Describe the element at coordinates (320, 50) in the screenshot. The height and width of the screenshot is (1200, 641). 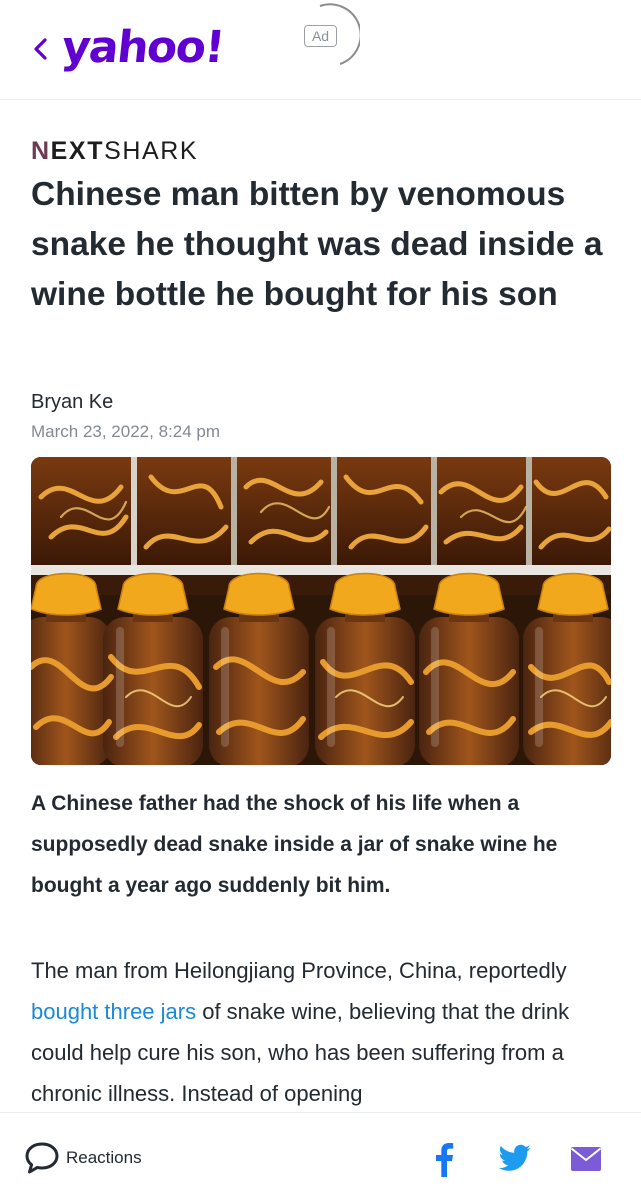
I see `top-bar: yahoo! Ad` at that location.